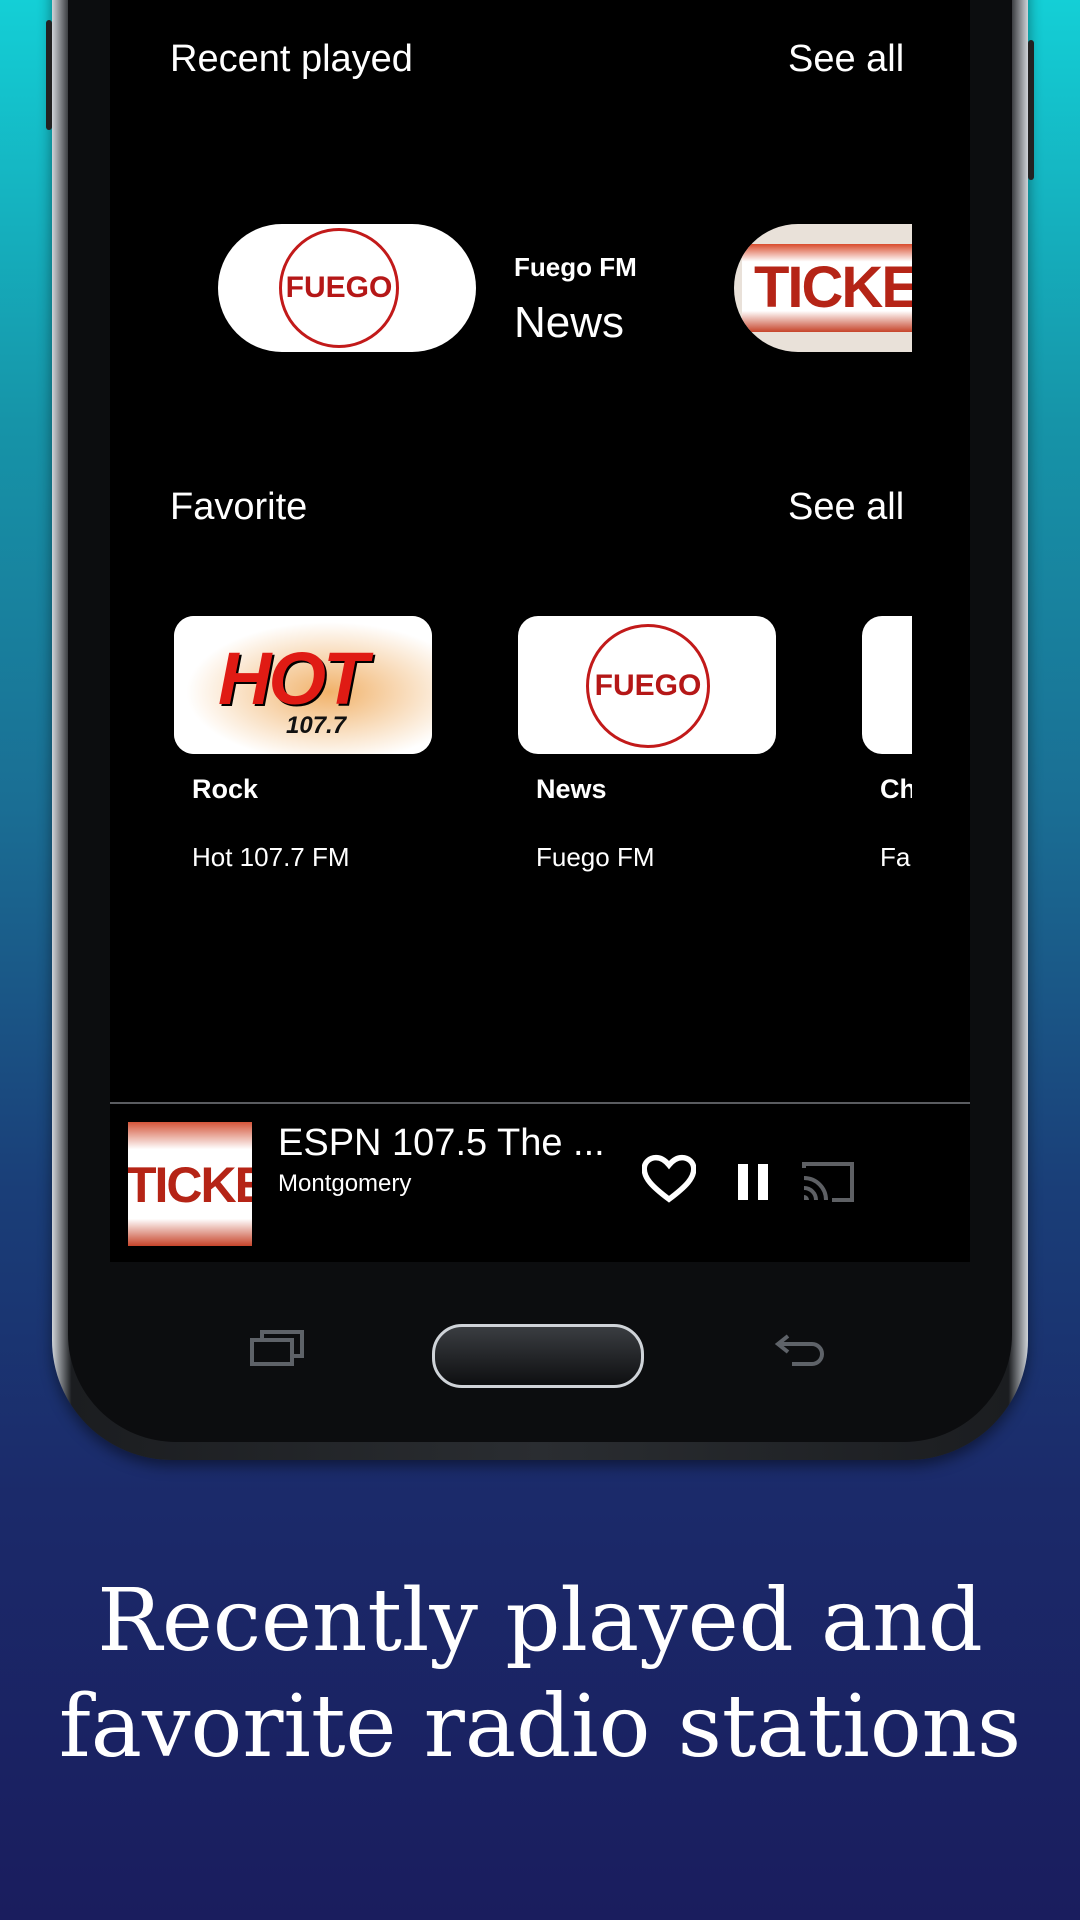 This screenshot has width=1080, height=1920. I want to click on promo-caption-line-1: Recently played and, so click(540, 1621).